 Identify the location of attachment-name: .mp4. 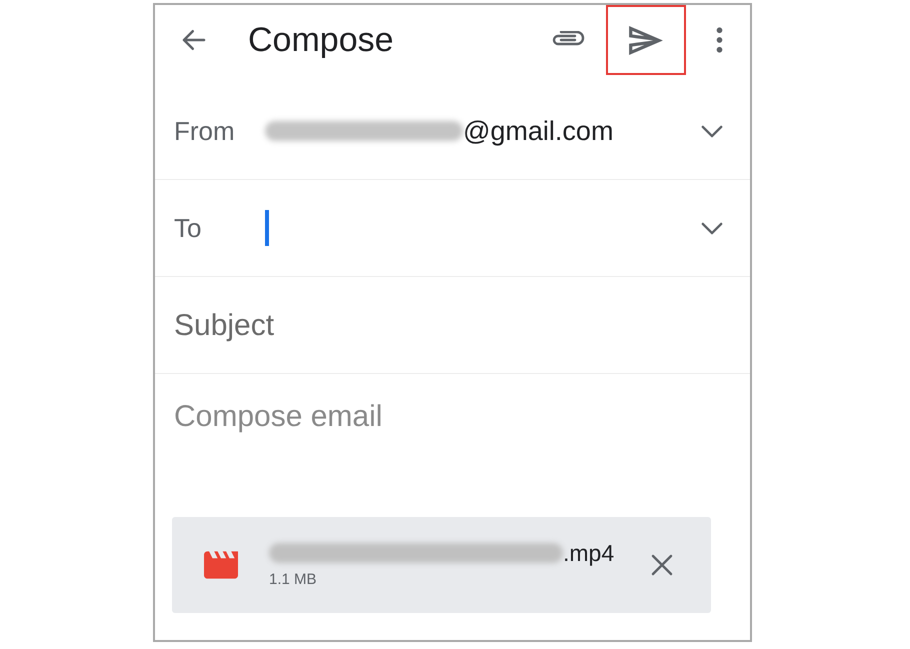
(588, 552).